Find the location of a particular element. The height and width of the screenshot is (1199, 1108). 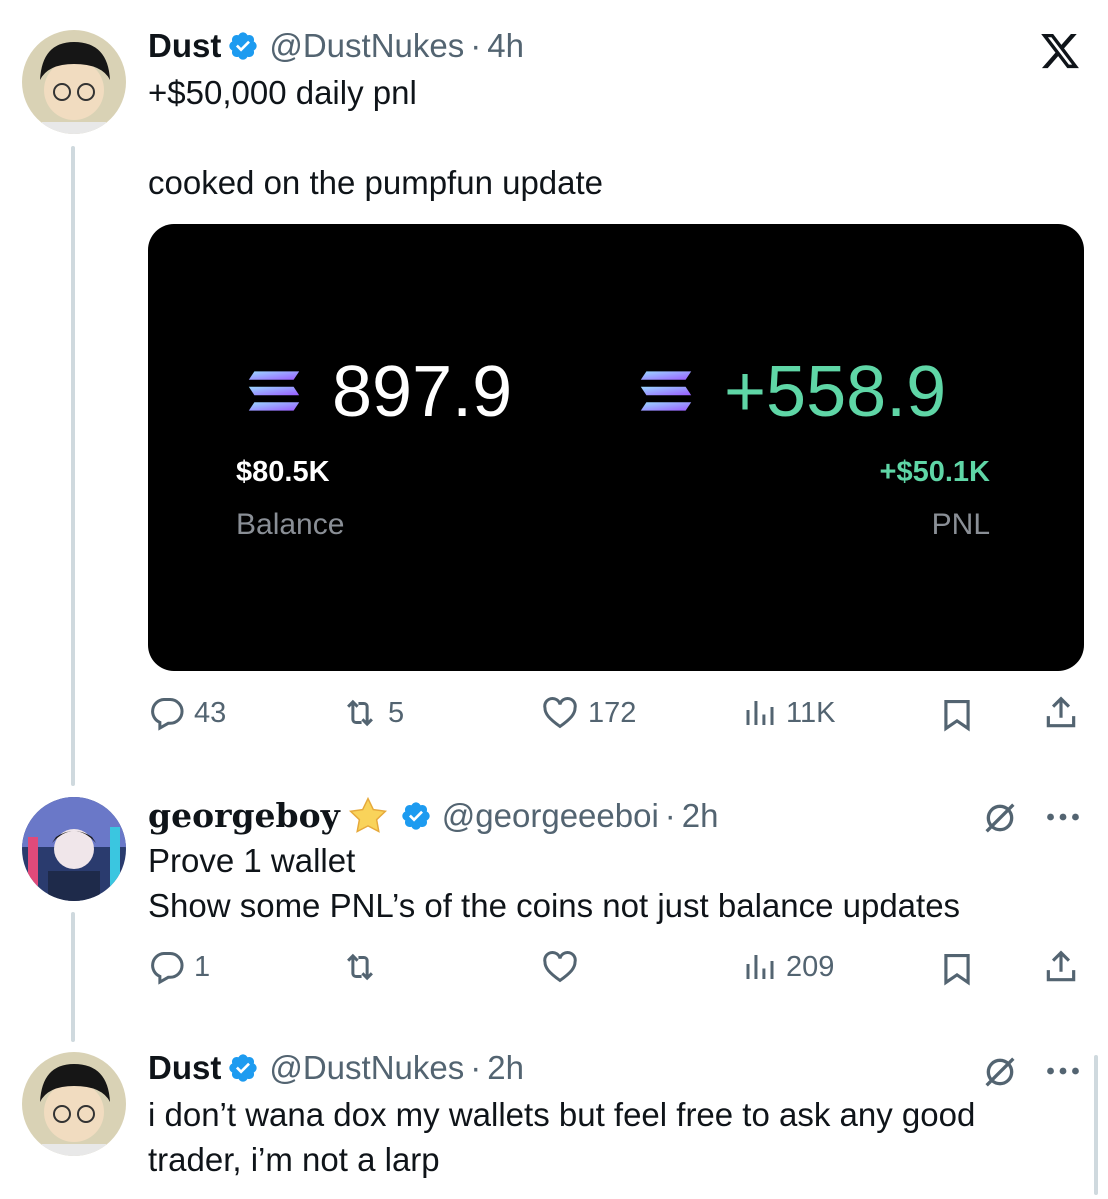

like-button: 172 is located at coordinates (588, 713).